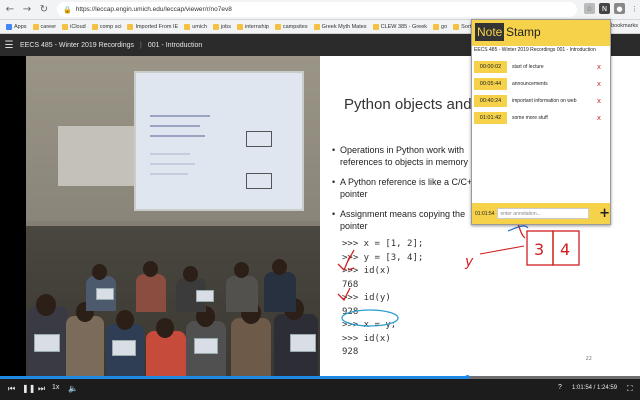  Describe the element at coordinates (9, 45) in the screenshot. I see `hamburger-menu-icon: ☰` at that location.